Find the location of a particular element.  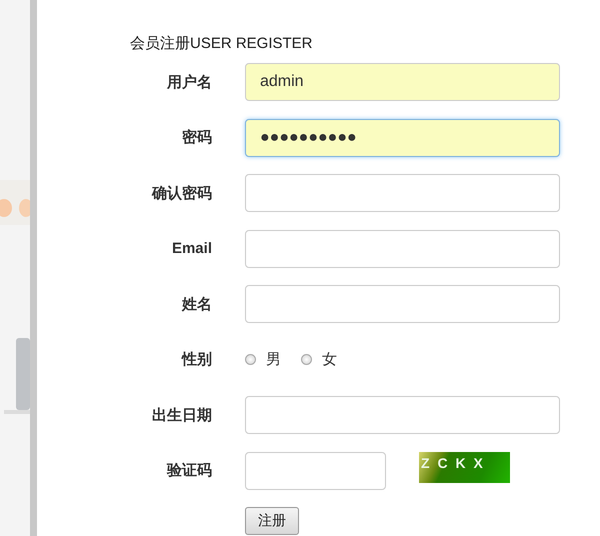

radio-label: 女 is located at coordinates (329, 359).